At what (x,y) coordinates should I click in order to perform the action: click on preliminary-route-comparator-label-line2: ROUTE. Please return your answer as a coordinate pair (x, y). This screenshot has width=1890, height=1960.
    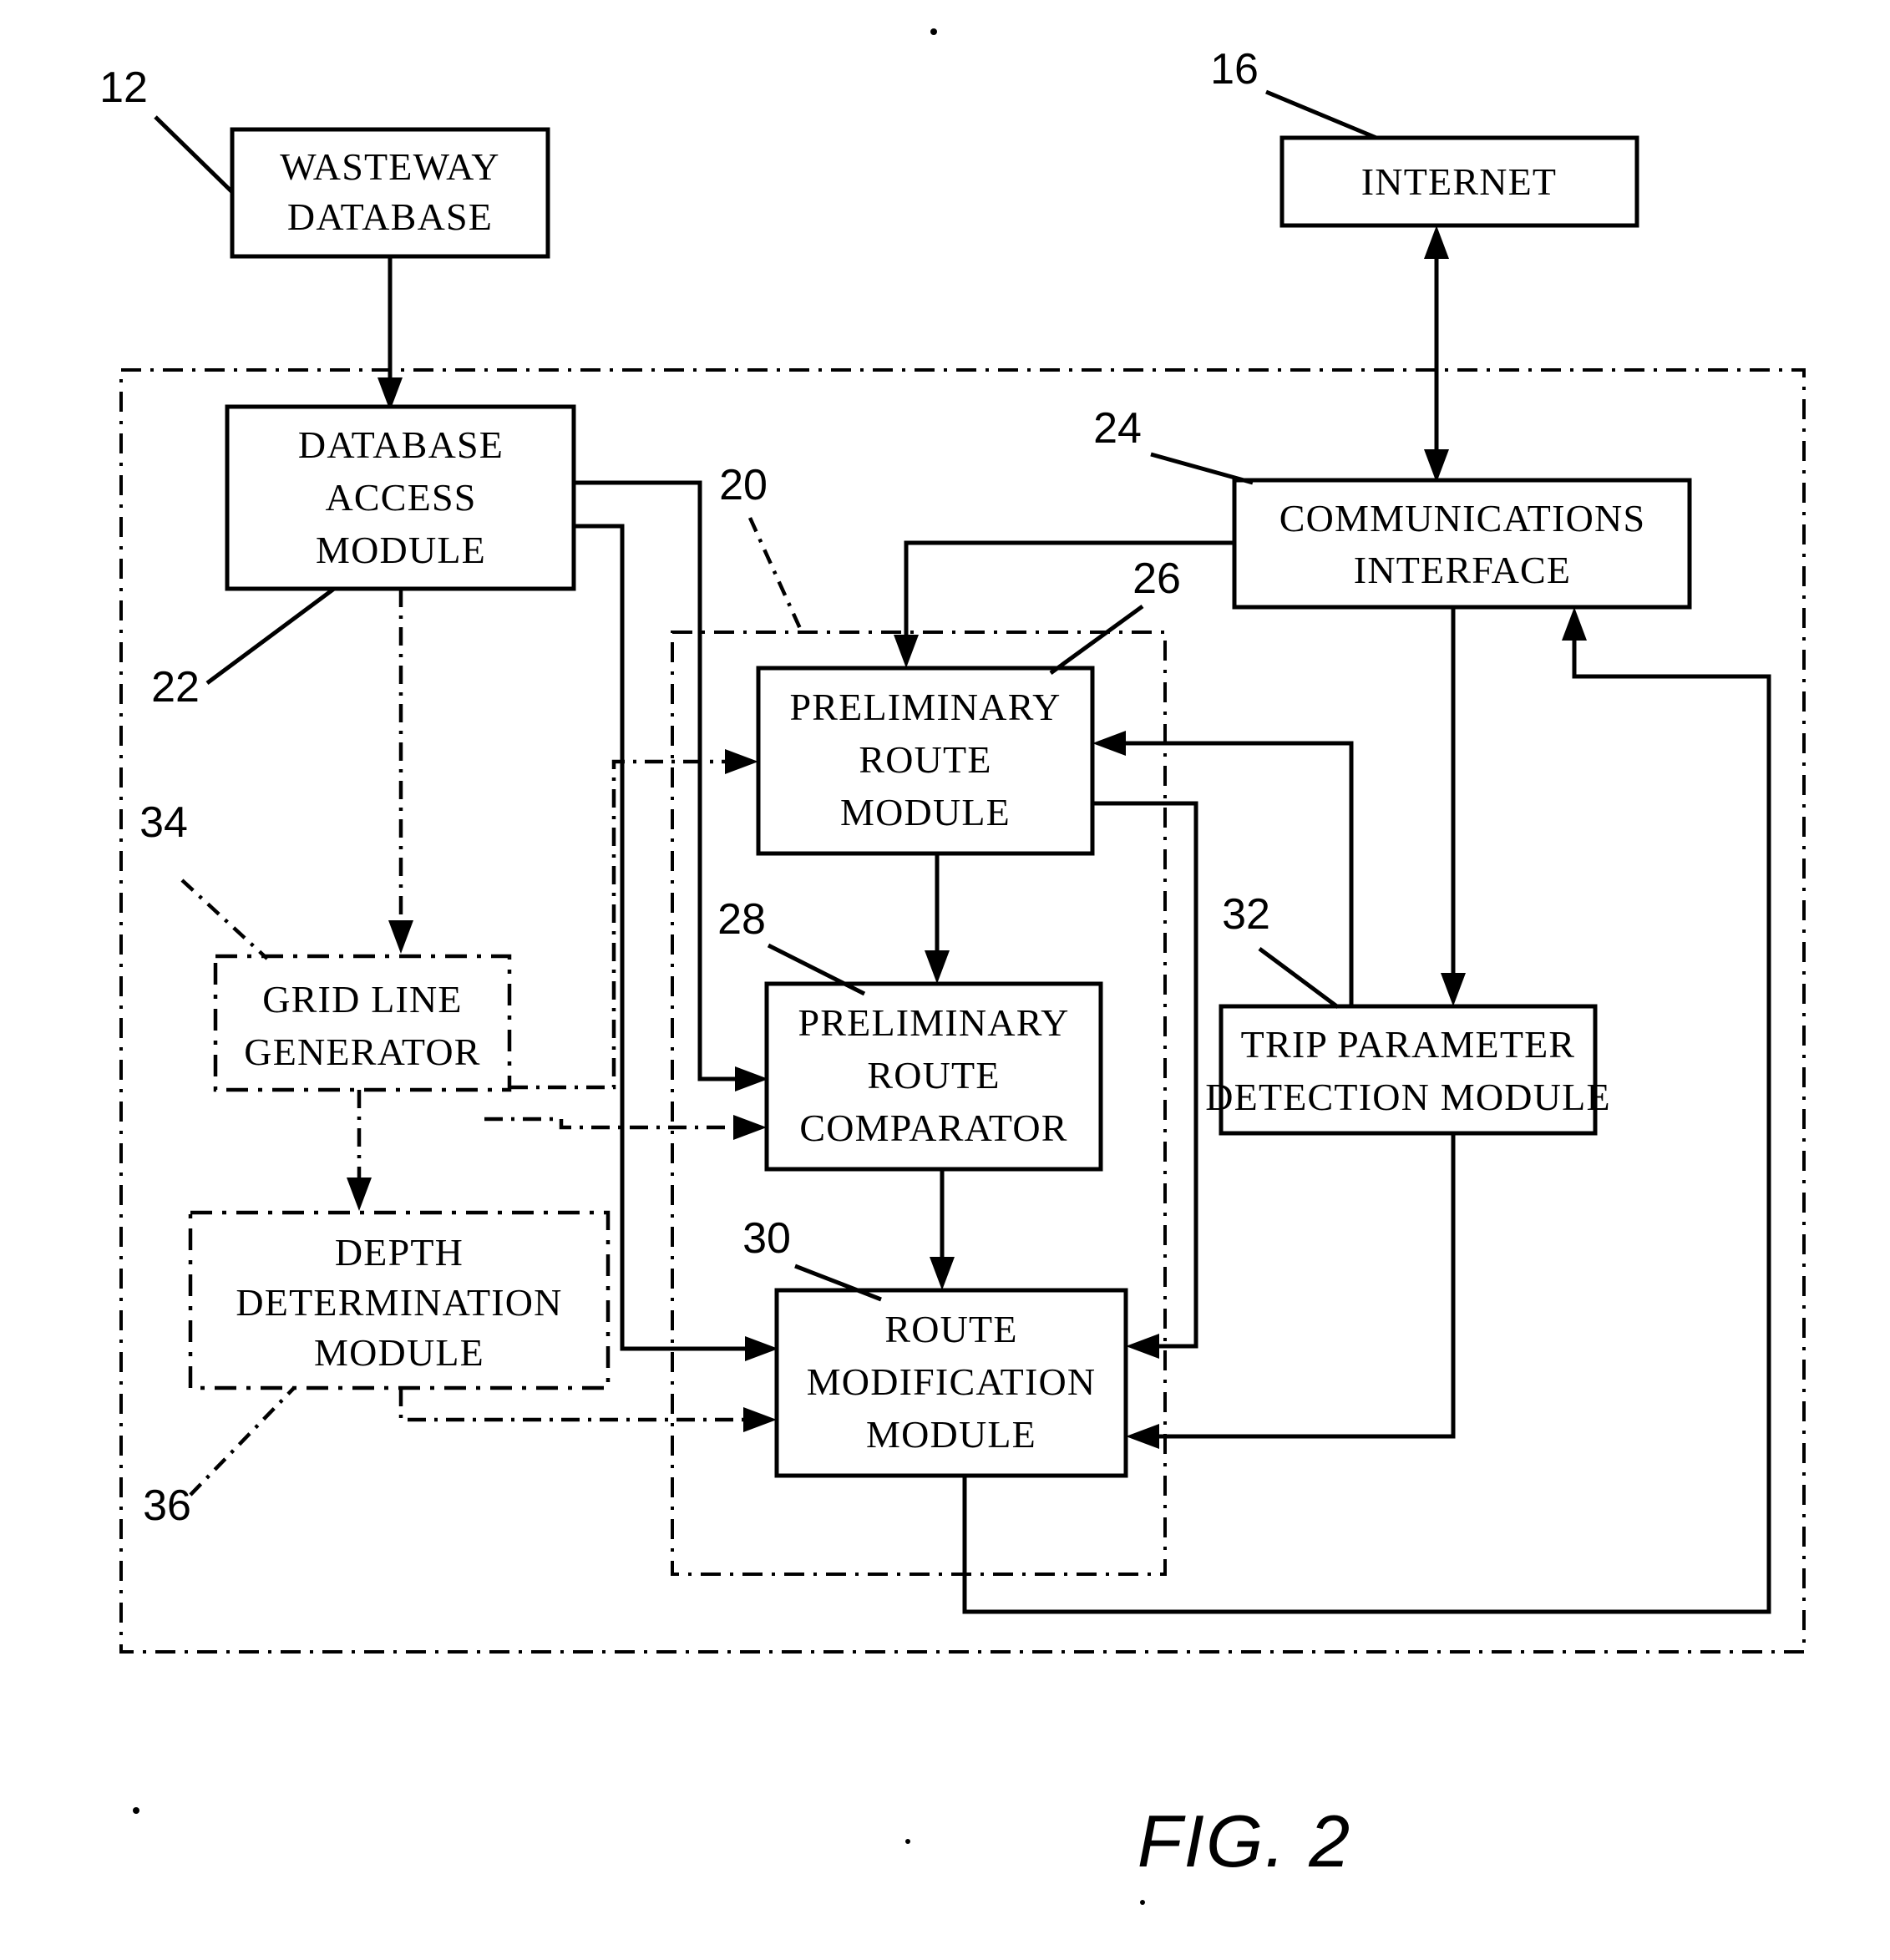
    Looking at the image, I should click on (934, 1075).